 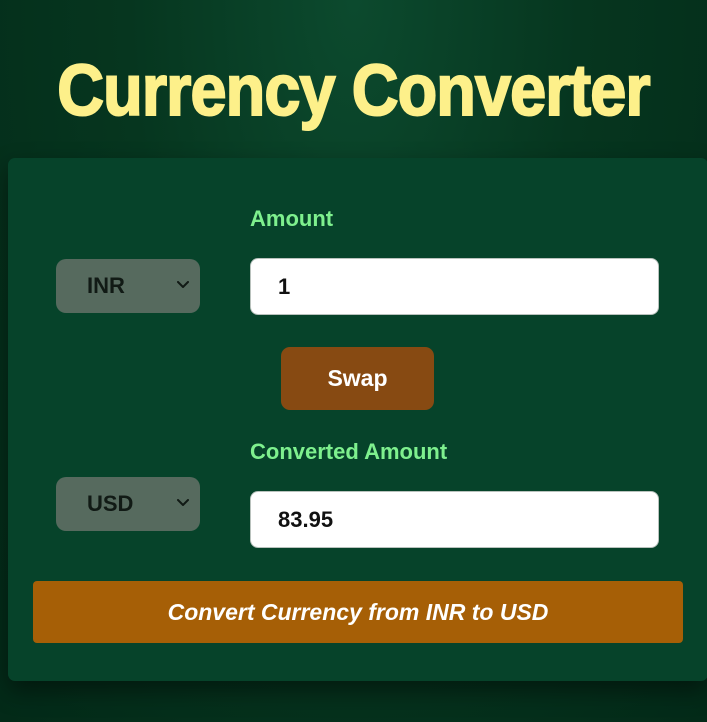 What do you see at coordinates (110, 503) in the screenshot?
I see `to-currency-value: USD` at bounding box center [110, 503].